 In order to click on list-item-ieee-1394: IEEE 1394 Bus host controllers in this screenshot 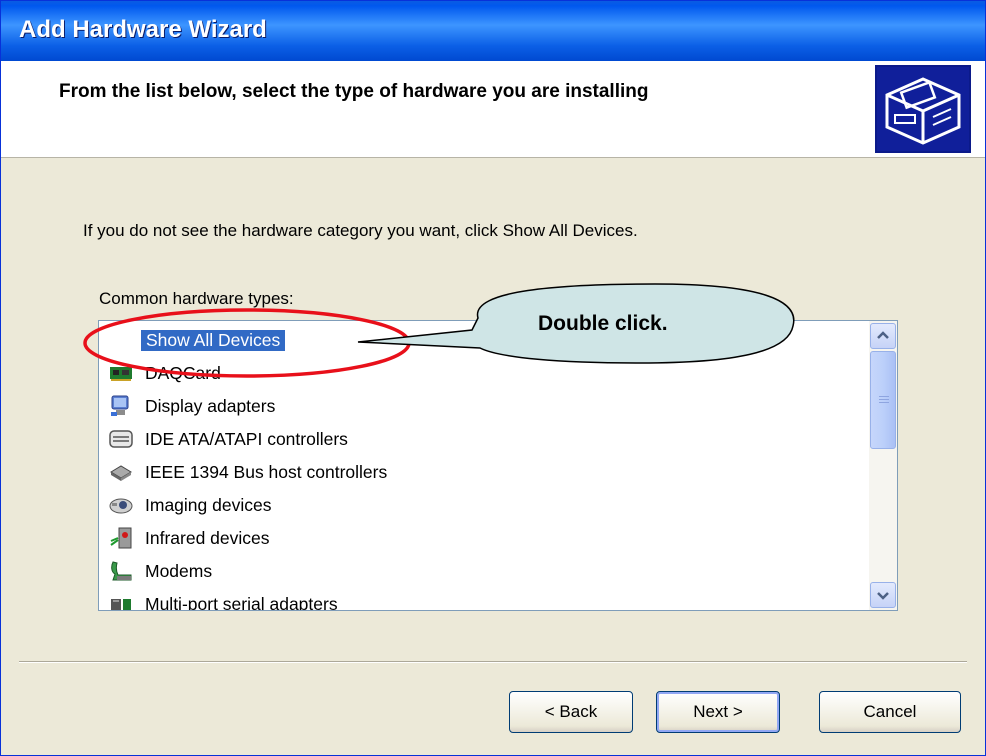, I will do `click(484, 473)`.